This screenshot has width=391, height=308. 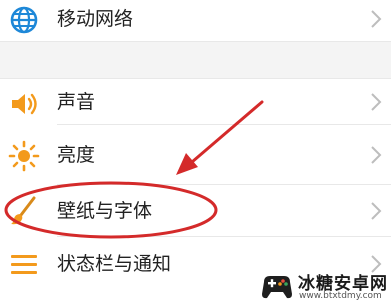 What do you see at coordinates (323, 286) in the screenshot?
I see `watermark: 冰糖安卓网 www.btxtdmy.com` at bounding box center [323, 286].